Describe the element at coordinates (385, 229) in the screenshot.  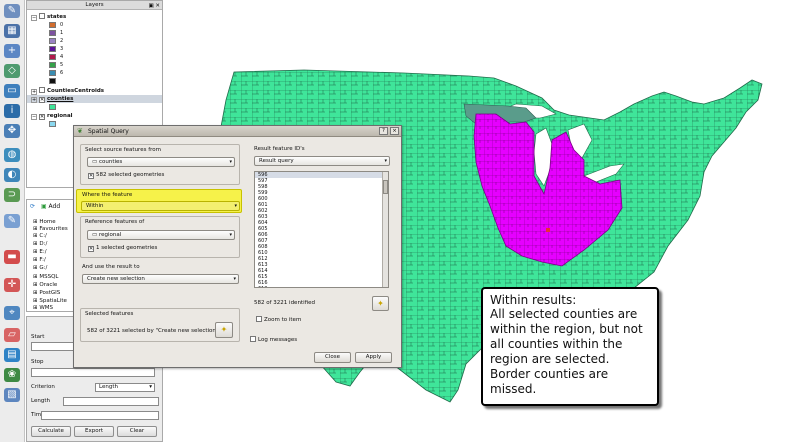
I see `list-scrollbar` at that location.